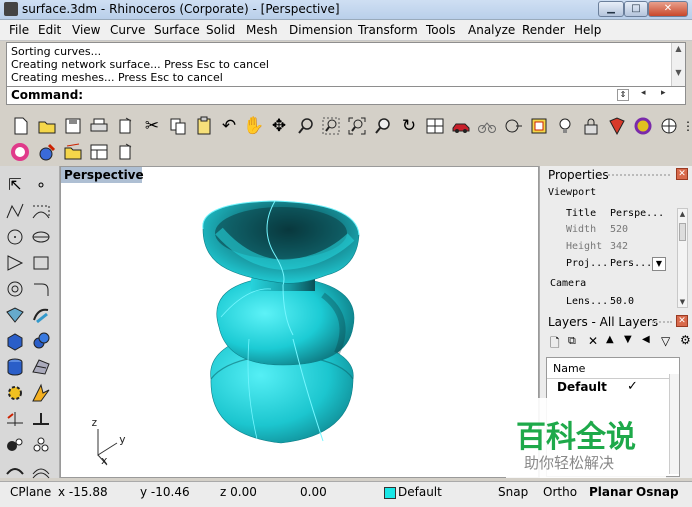  Describe the element at coordinates (674, 424) in the screenshot. I see `layers-scrollbar` at that location.